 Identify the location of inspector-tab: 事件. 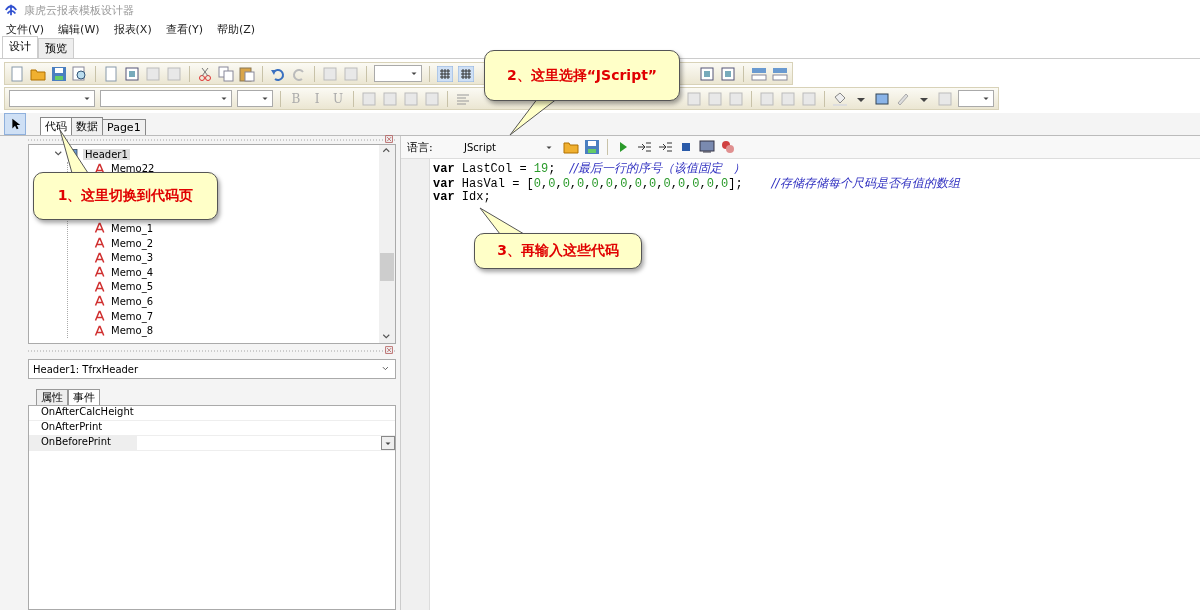
(84, 397).